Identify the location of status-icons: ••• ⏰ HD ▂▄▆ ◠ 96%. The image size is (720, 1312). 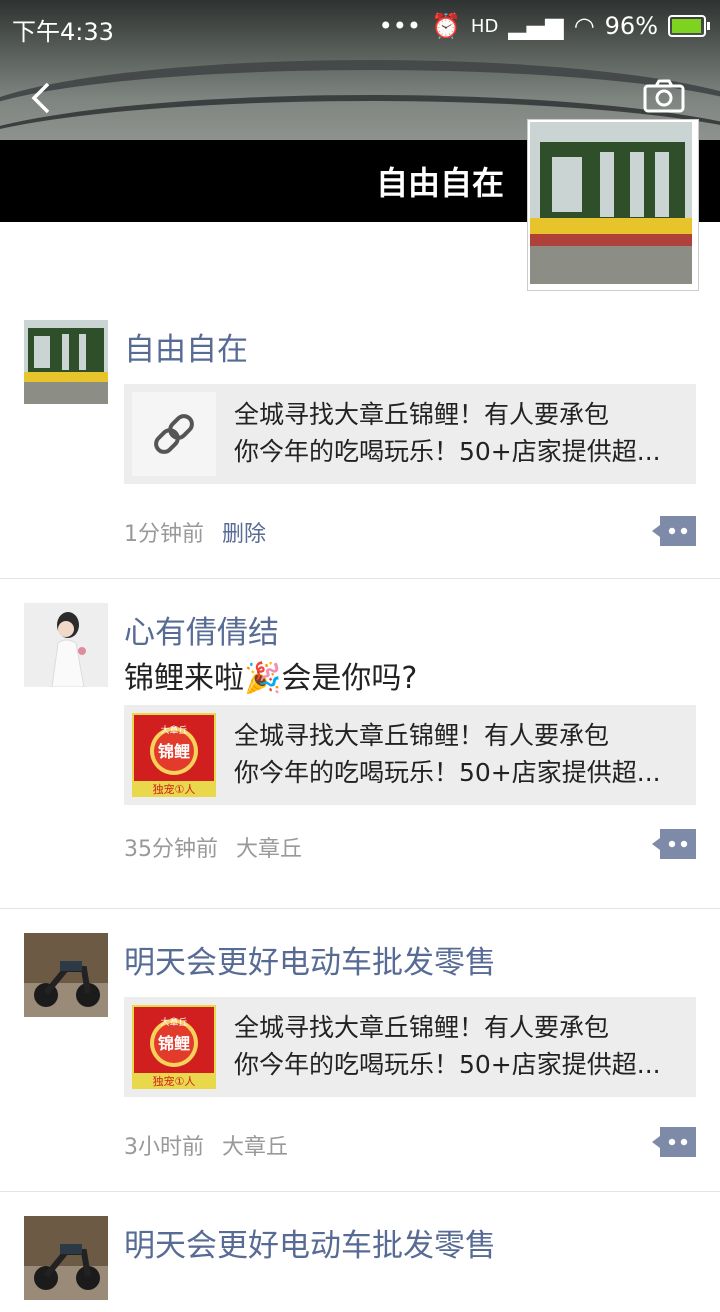
(544, 26).